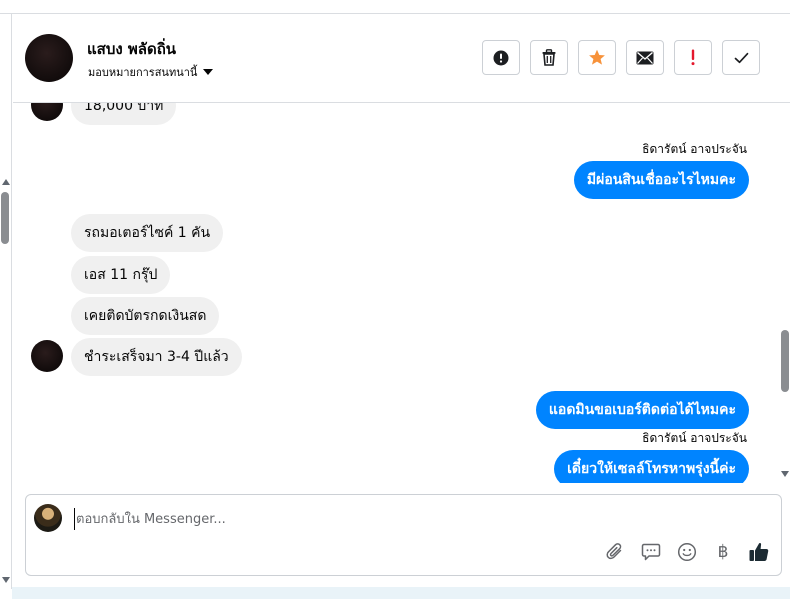  I want to click on star-icon, so click(597, 57).